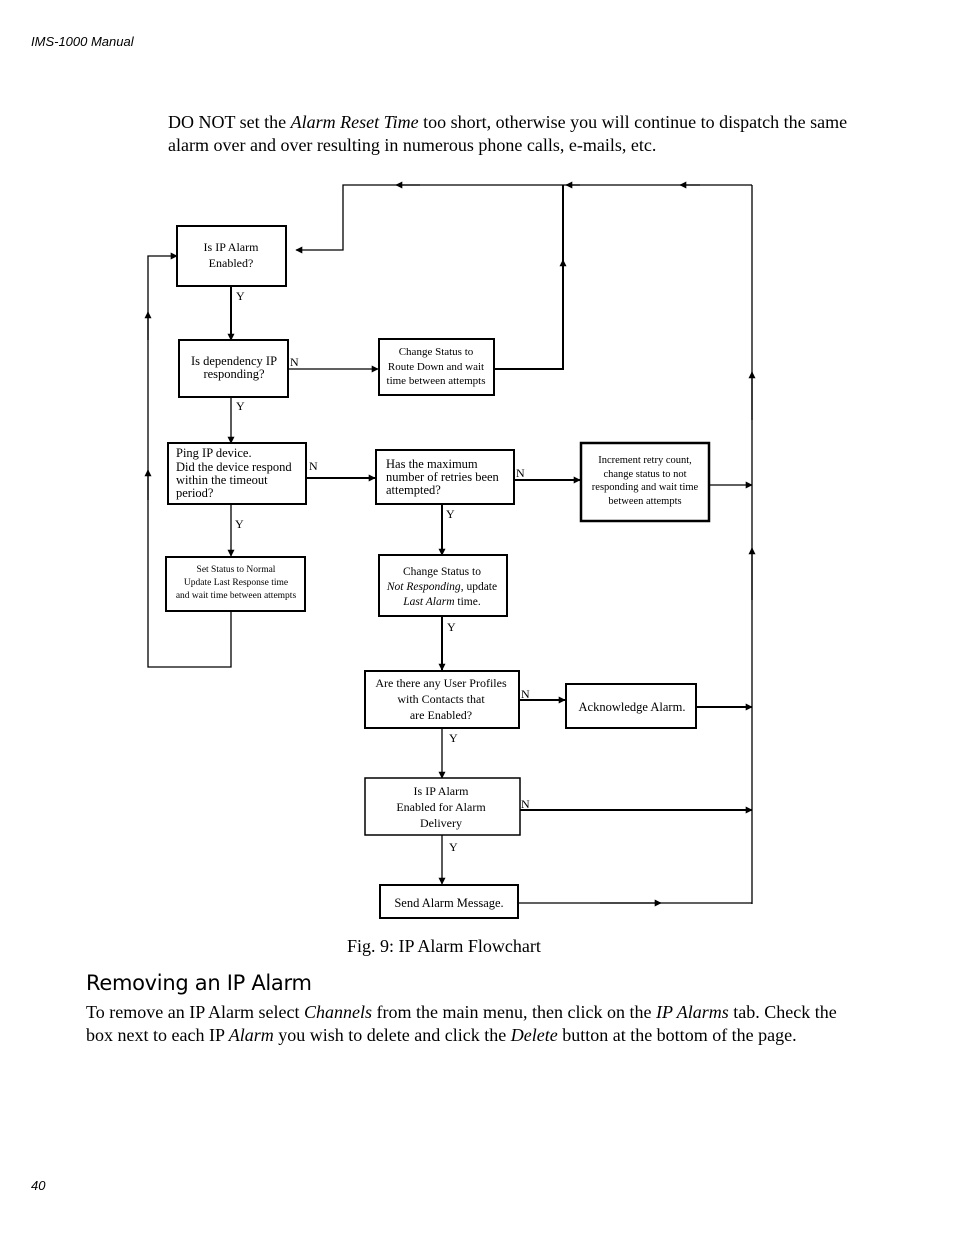  What do you see at coordinates (234, 361) in the screenshot?
I see `node-text: Is dependency IP` at bounding box center [234, 361].